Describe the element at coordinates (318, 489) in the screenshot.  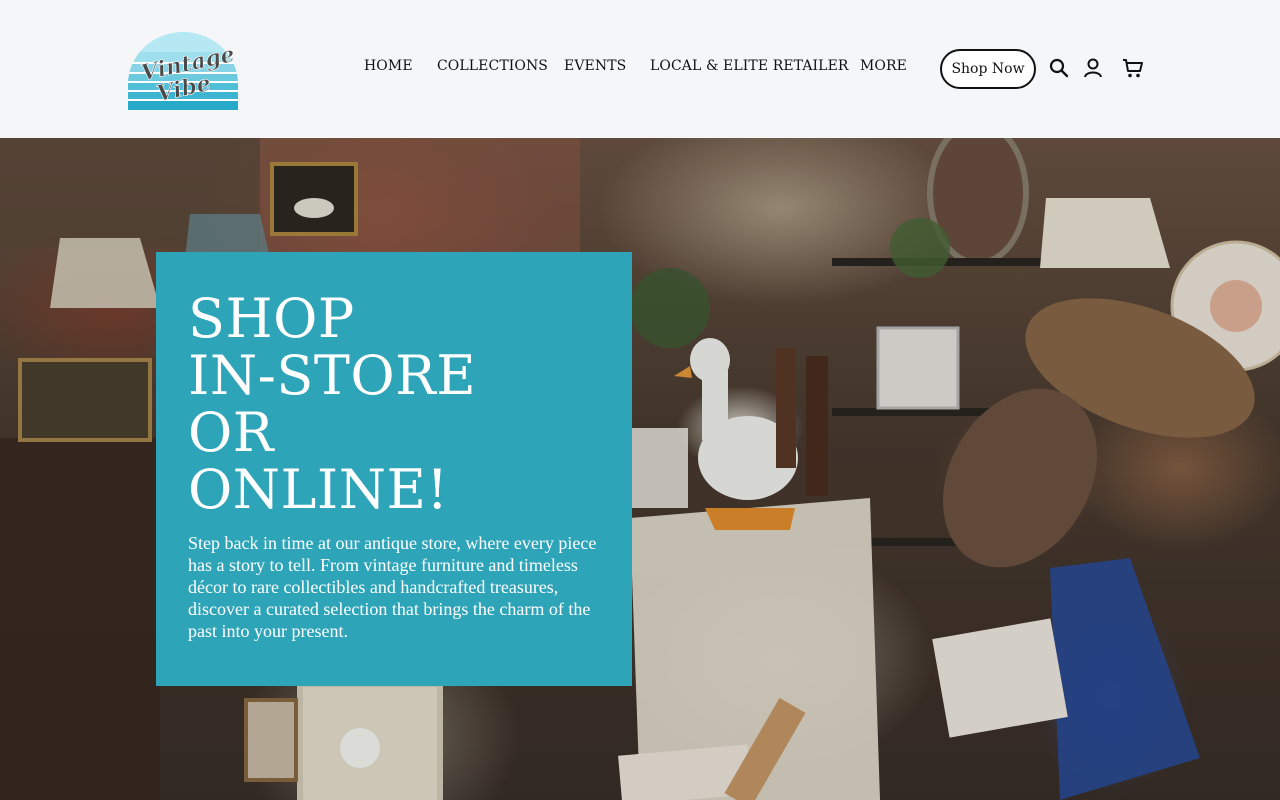
I see `hero-title-line: ONLINE!` at that location.